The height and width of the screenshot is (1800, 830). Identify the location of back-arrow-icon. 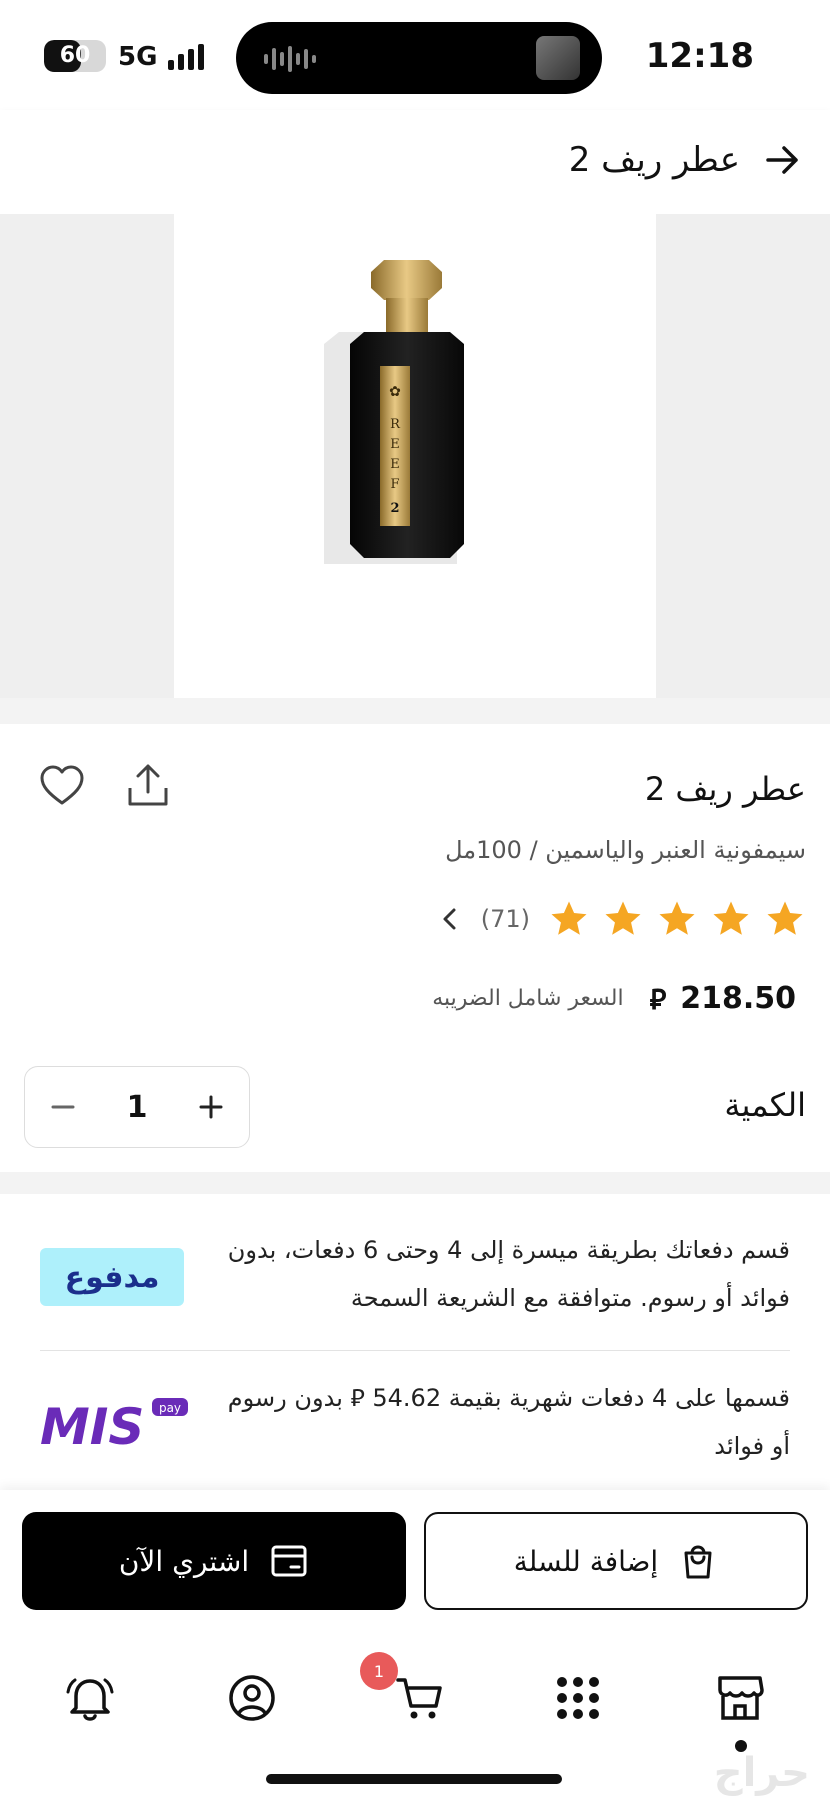
(782, 160).